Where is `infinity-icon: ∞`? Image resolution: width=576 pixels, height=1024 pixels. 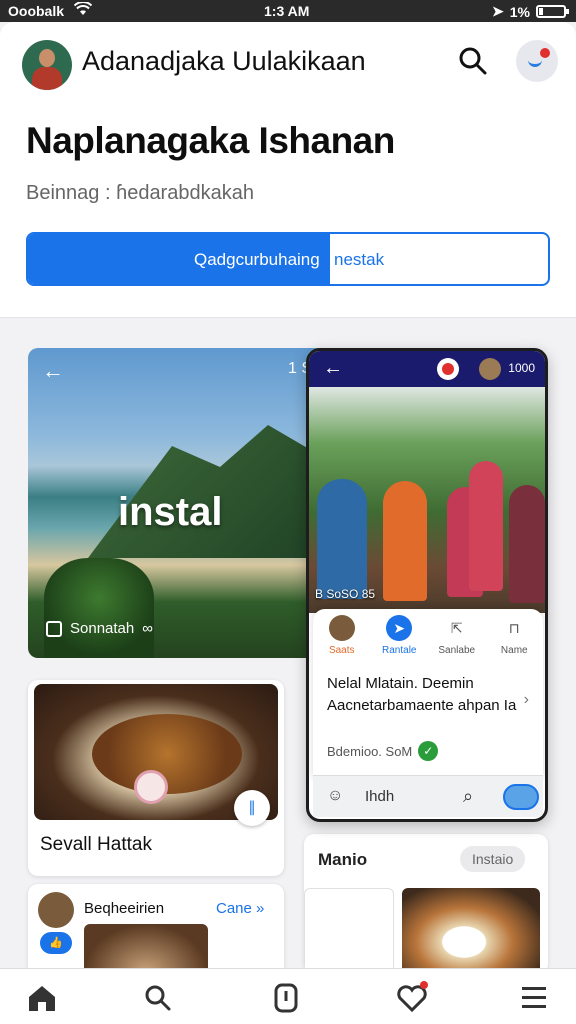
infinity-icon: ∞ is located at coordinates (147, 628).